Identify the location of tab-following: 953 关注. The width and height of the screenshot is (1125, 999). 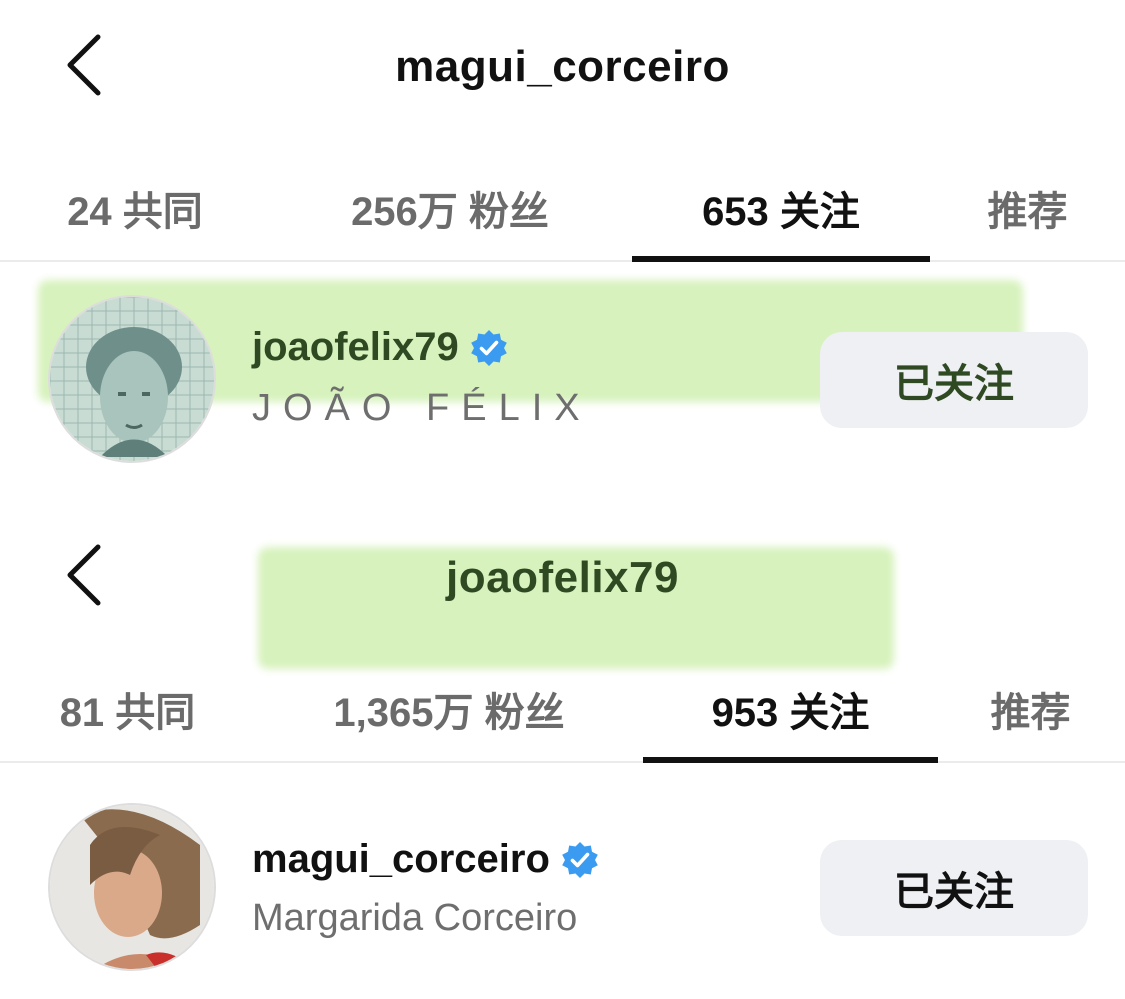
(790, 709).